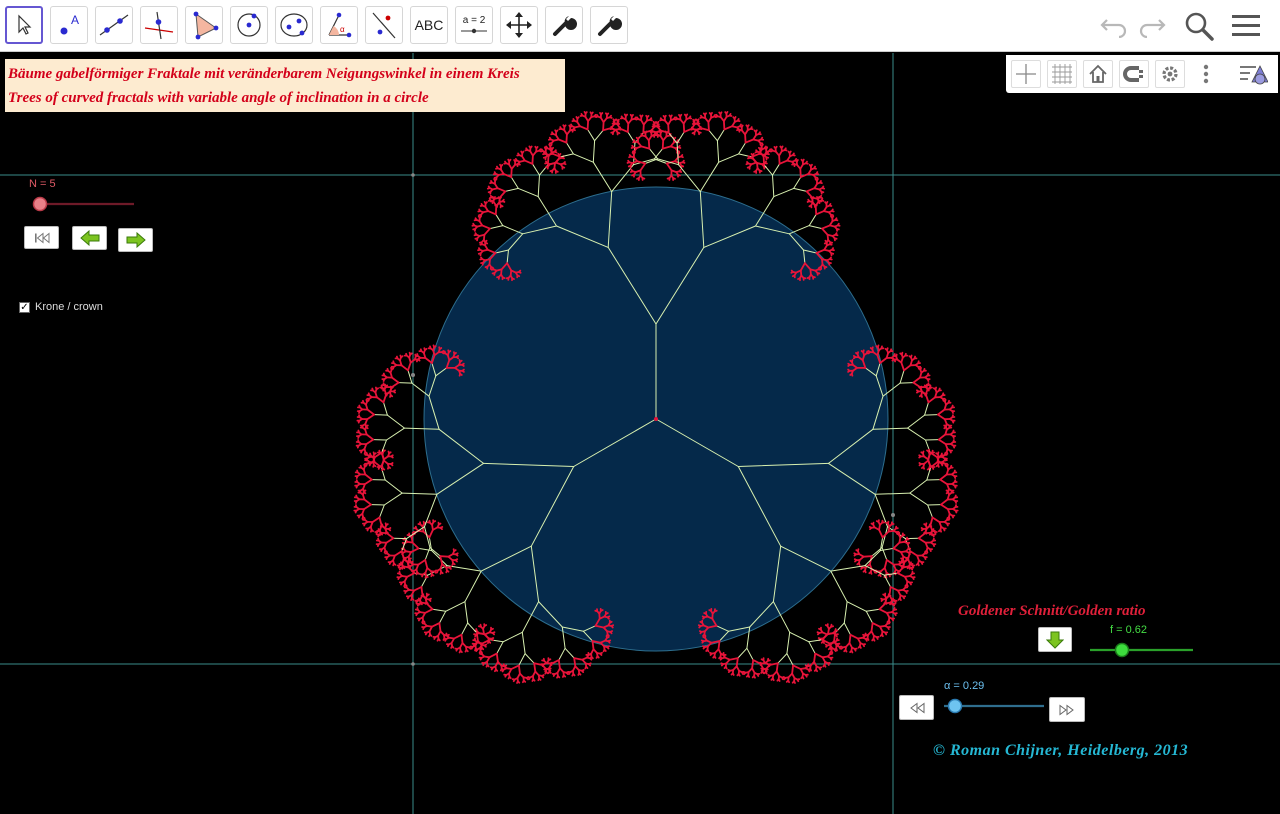 The width and height of the screenshot is (1280, 814). I want to click on green-arrow-left-icon, so click(89, 238).